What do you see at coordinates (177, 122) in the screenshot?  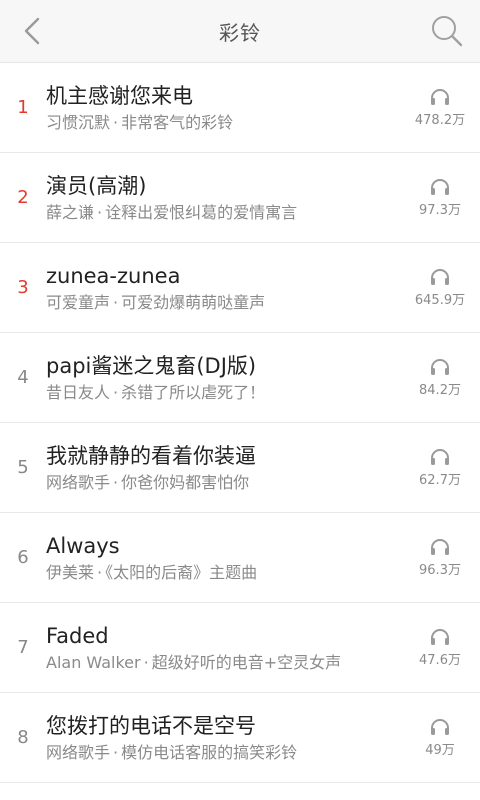 I see `song-description: 非常客气的彩铃` at bounding box center [177, 122].